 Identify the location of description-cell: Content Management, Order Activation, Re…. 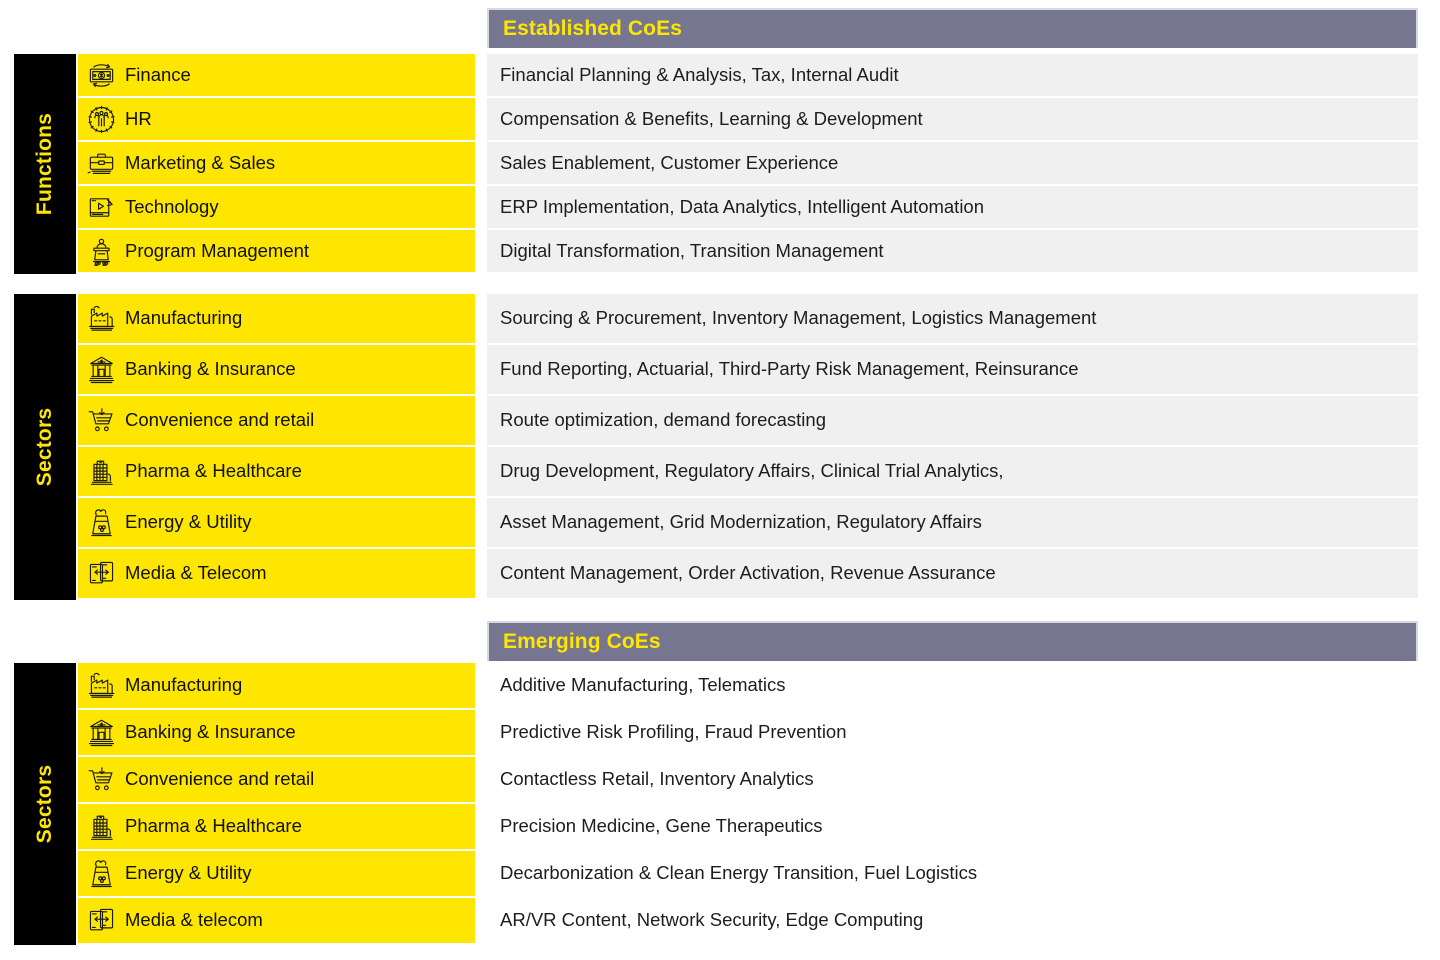
(952, 573).